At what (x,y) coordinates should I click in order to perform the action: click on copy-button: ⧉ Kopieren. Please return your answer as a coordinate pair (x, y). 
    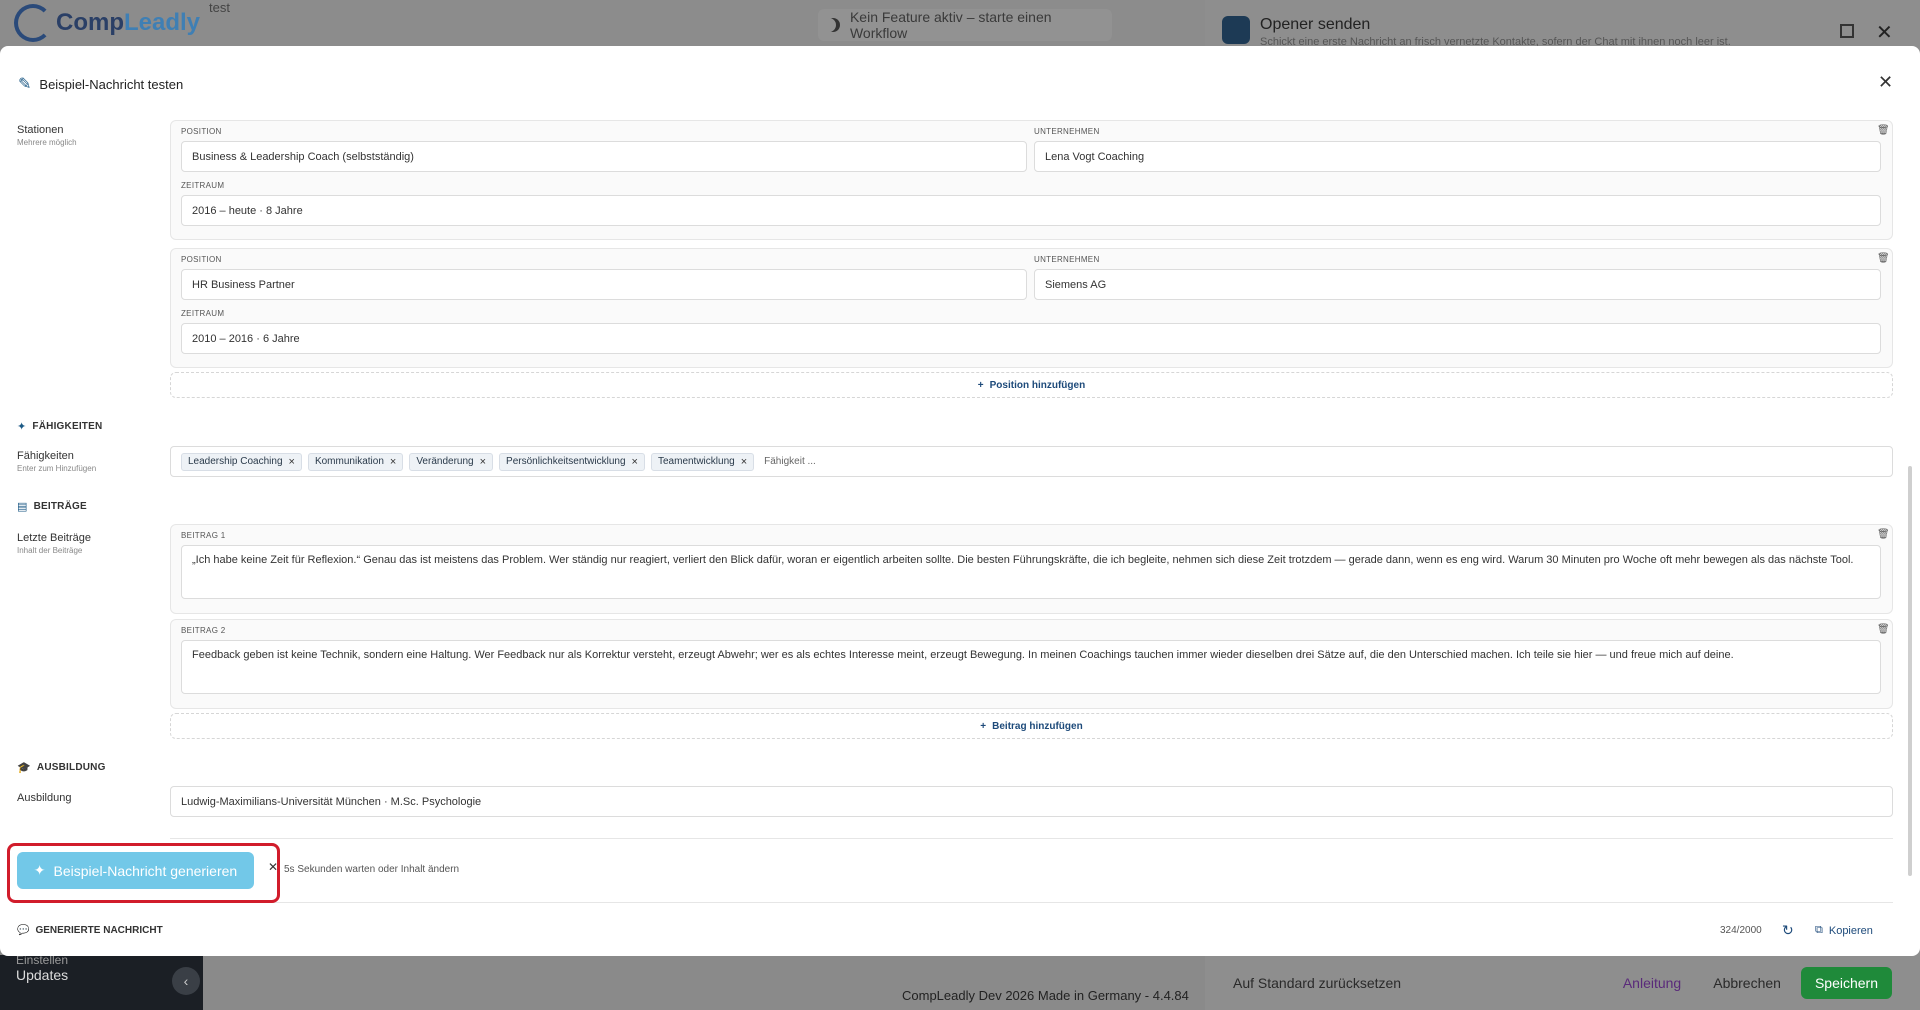
    Looking at the image, I should click on (1844, 930).